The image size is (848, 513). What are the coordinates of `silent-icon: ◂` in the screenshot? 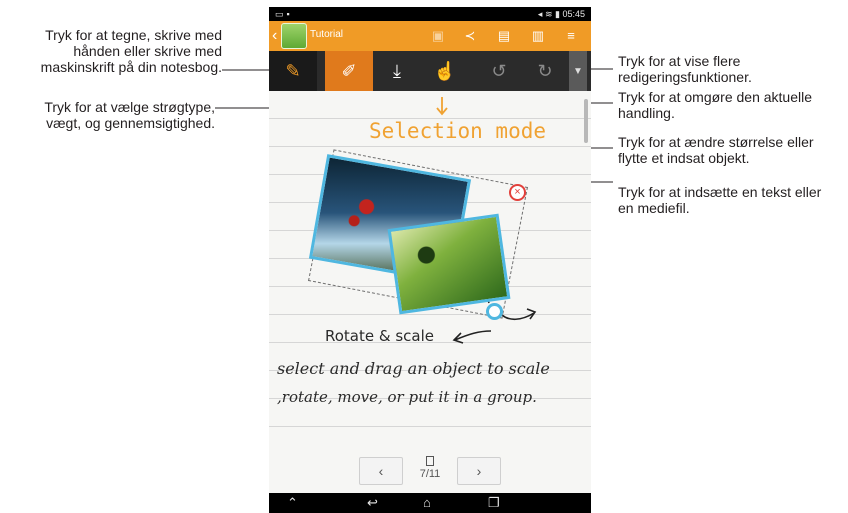 It's located at (540, 14).